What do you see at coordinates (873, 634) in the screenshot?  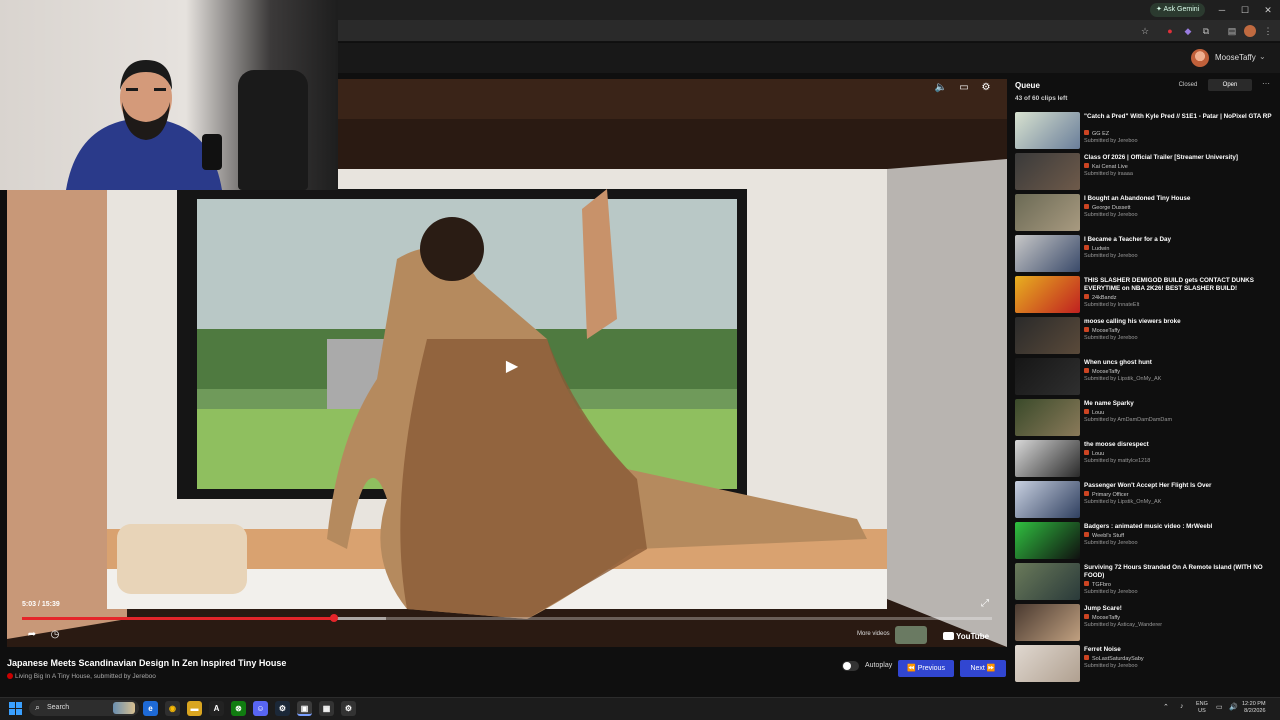 I see `more-videos-label: More videos` at bounding box center [873, 634].